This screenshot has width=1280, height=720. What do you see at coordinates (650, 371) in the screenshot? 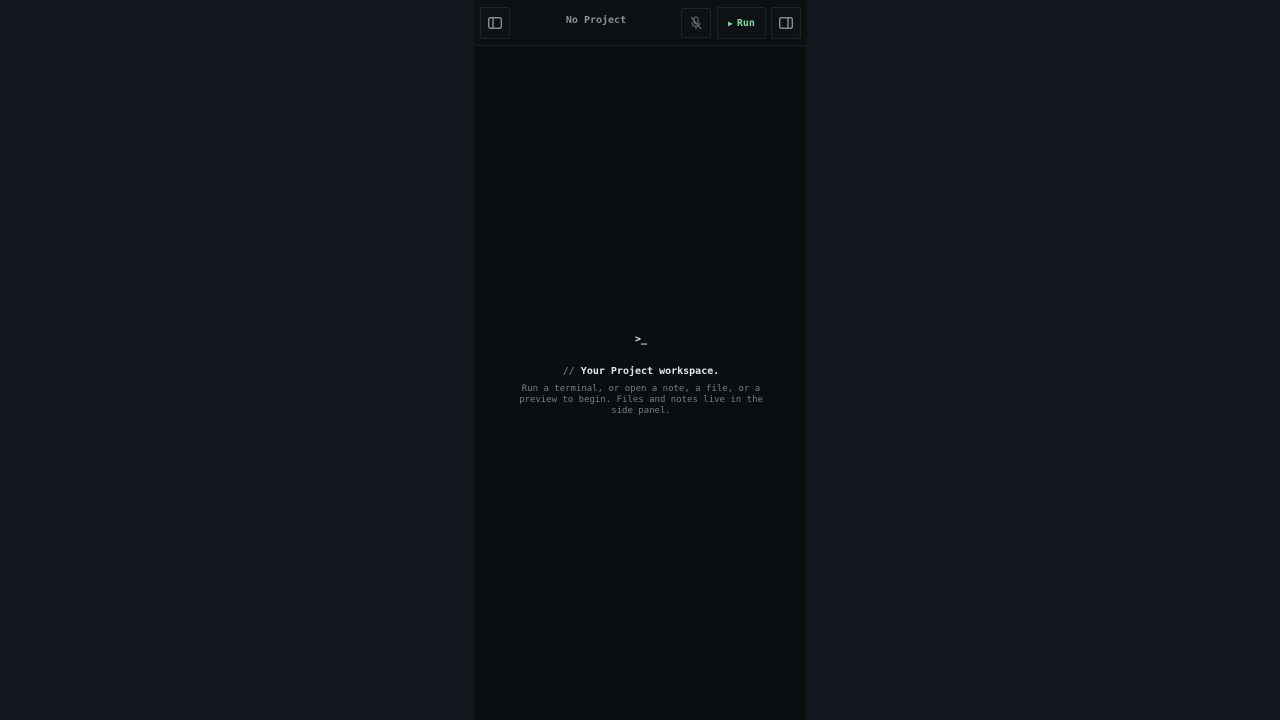
I see `workspace-title: Your Project workspace.` at bounding box center [650, 371].